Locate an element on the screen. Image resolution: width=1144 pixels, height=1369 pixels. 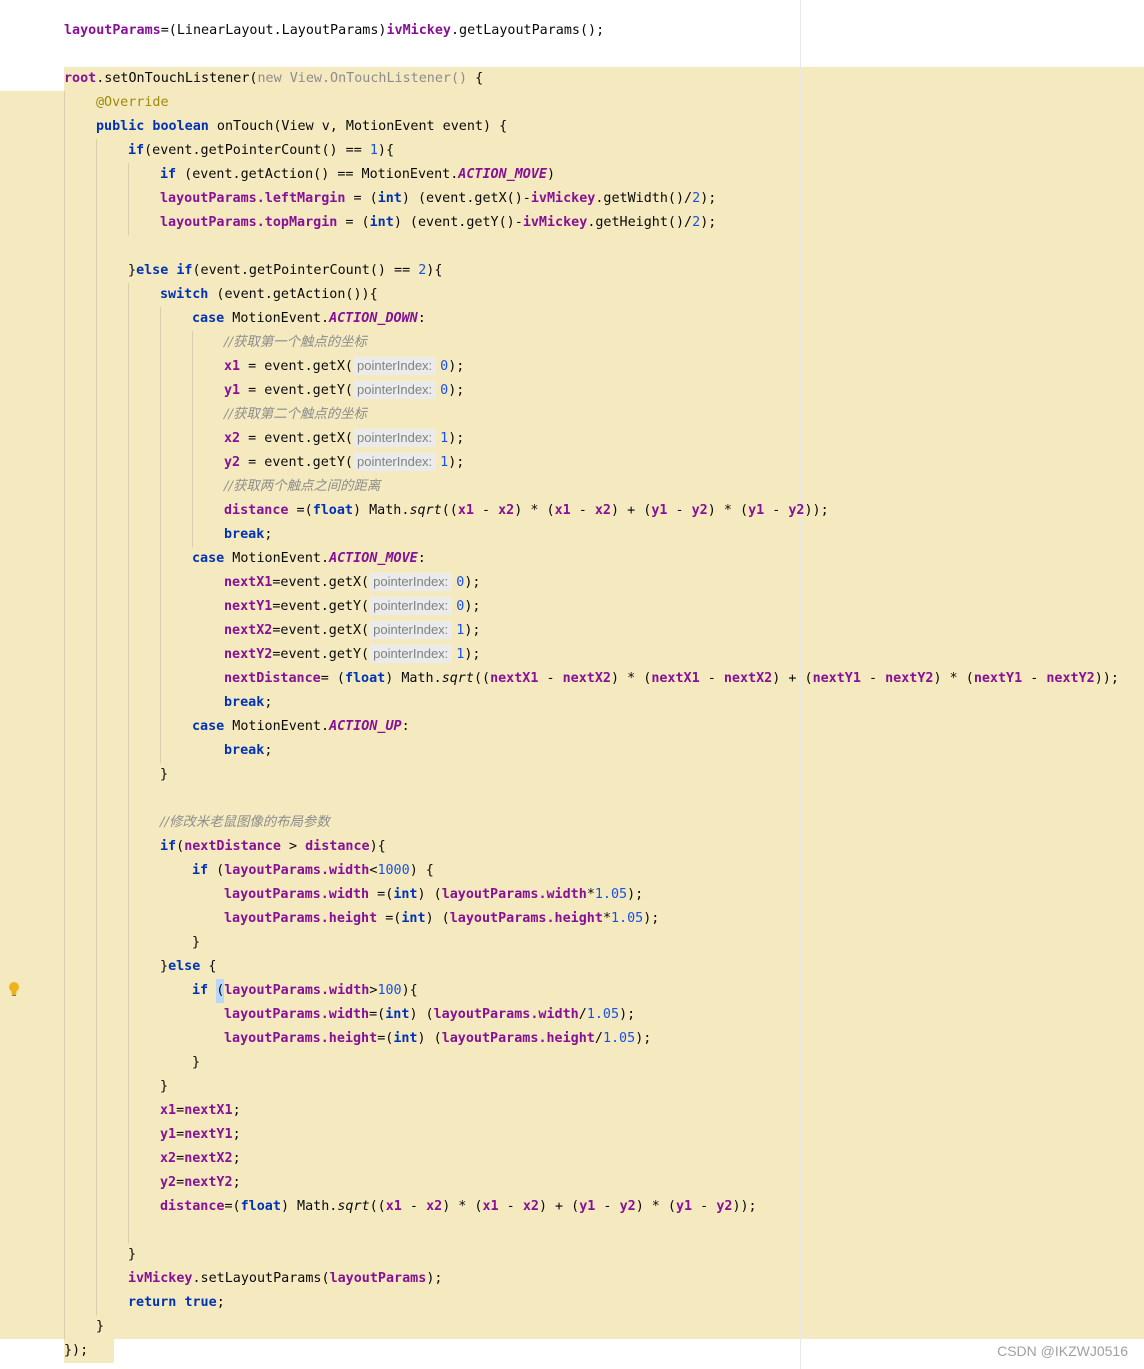
code-line: switch (event.getAction()){ is located at coordinates (269, 294).